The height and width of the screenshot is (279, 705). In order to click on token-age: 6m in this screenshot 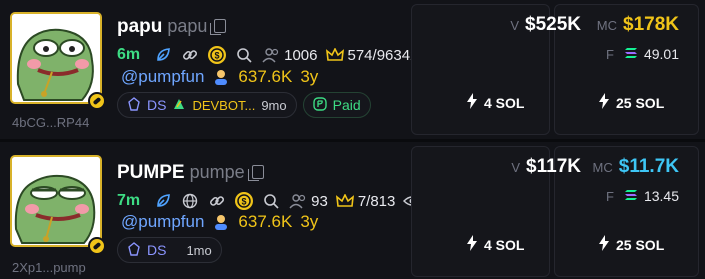, I will do `click(129, 54)`.